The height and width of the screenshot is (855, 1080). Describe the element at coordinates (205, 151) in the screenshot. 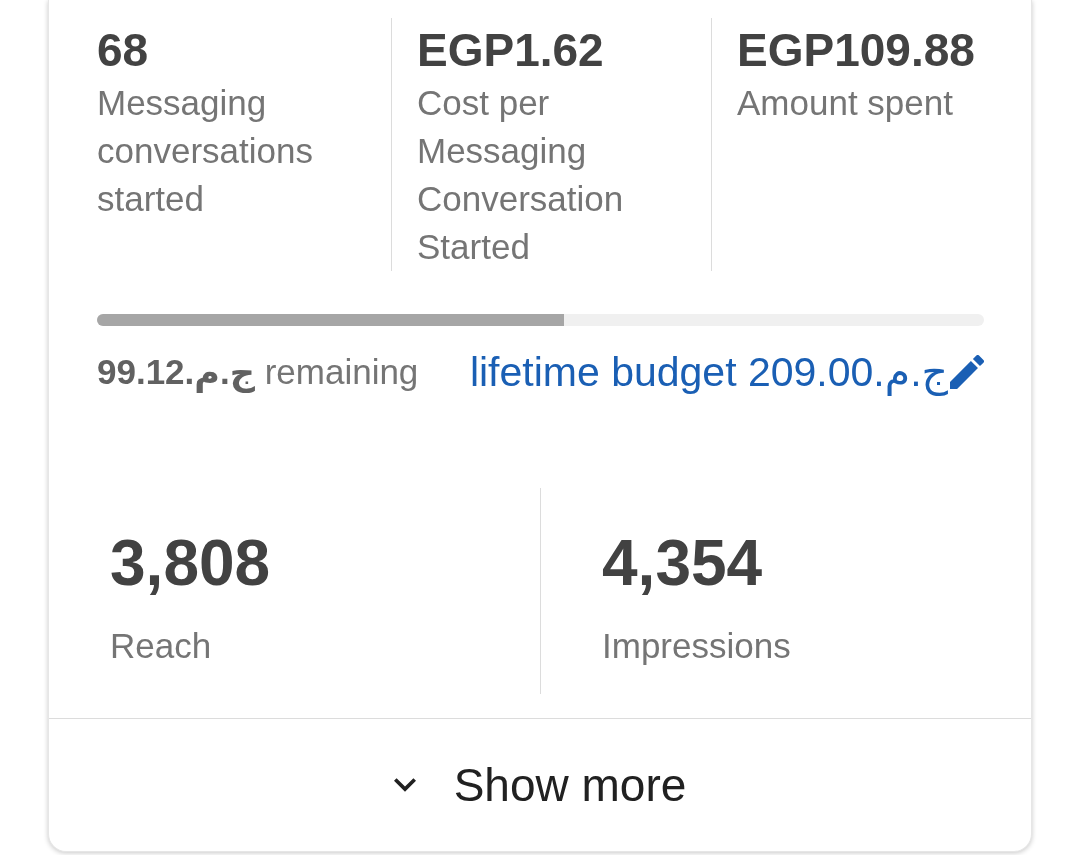

I see `stat-label: Messaging conversations started` at that location.